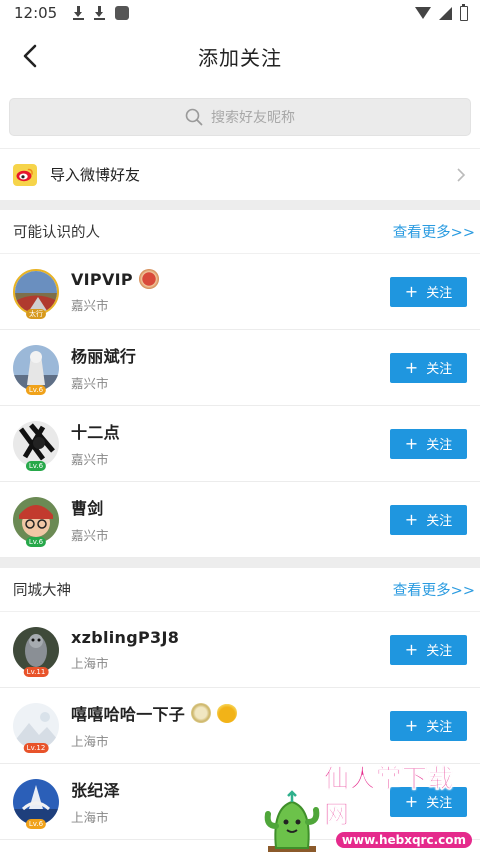 This screenshot has width=480, height=852. What do you see at coordinates (240, 590) in the screenshot?
I see `section-header-local-experts: 同城大神 查看更多>>` at bounding box center [240, 590].